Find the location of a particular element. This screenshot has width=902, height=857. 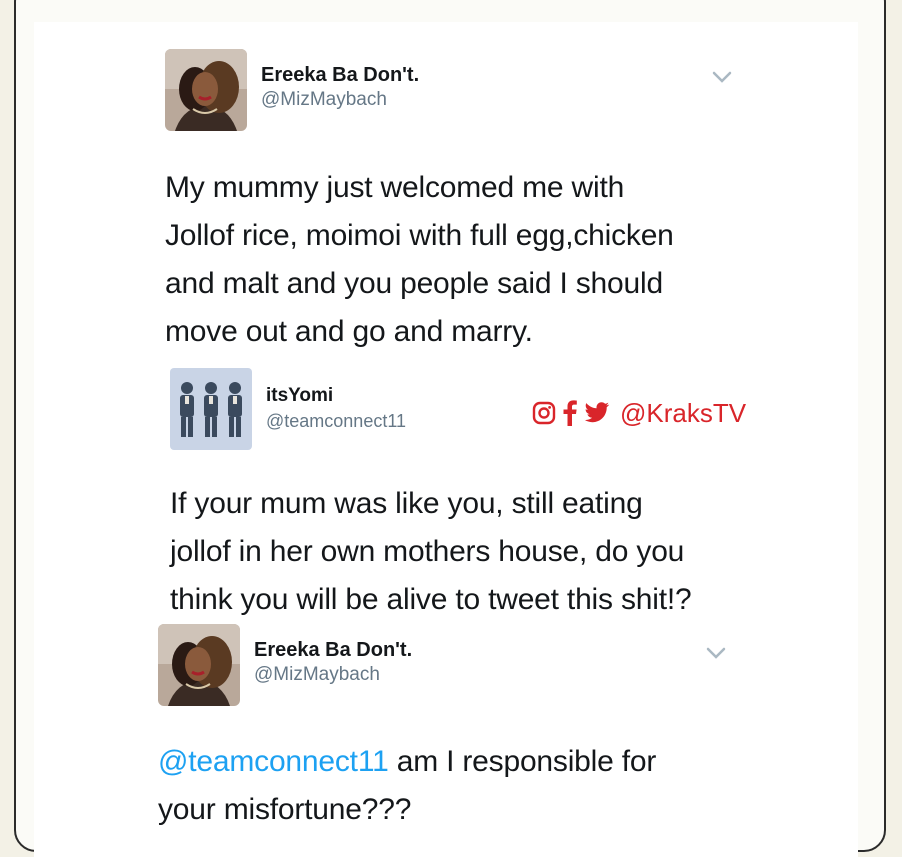

tweet3-avatar is located at coordinates (199, 665).